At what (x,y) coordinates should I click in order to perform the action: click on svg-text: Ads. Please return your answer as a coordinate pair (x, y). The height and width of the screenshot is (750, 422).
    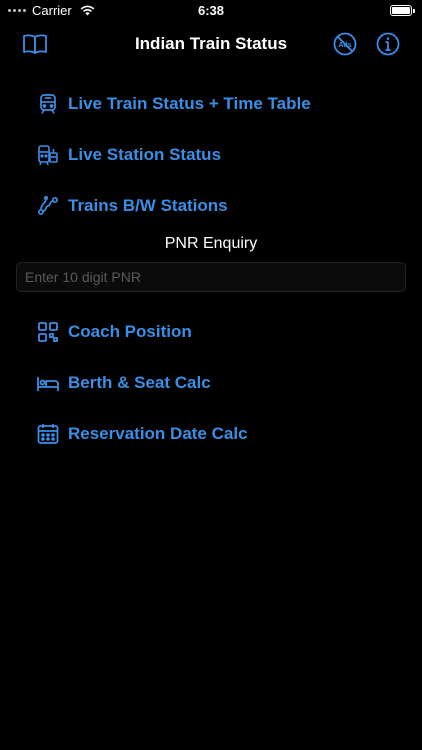
    Looking at the image, I should click on (344, 45).